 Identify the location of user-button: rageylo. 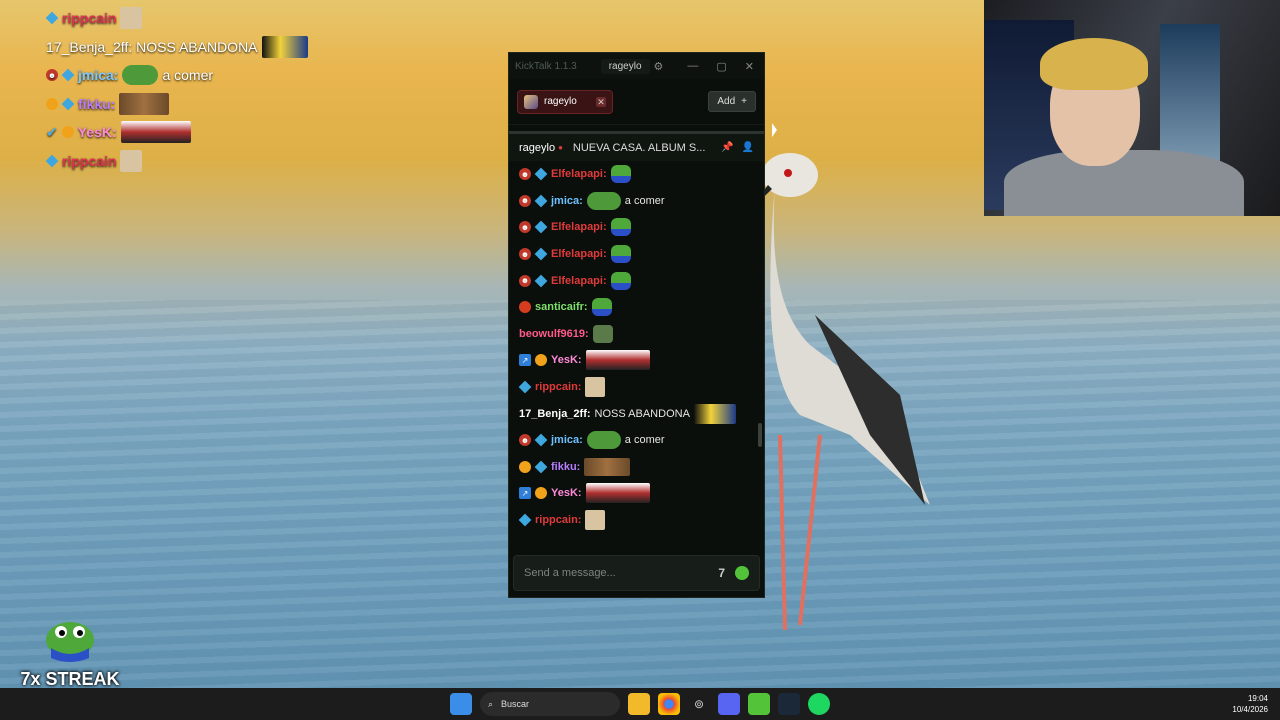
(625, 66).